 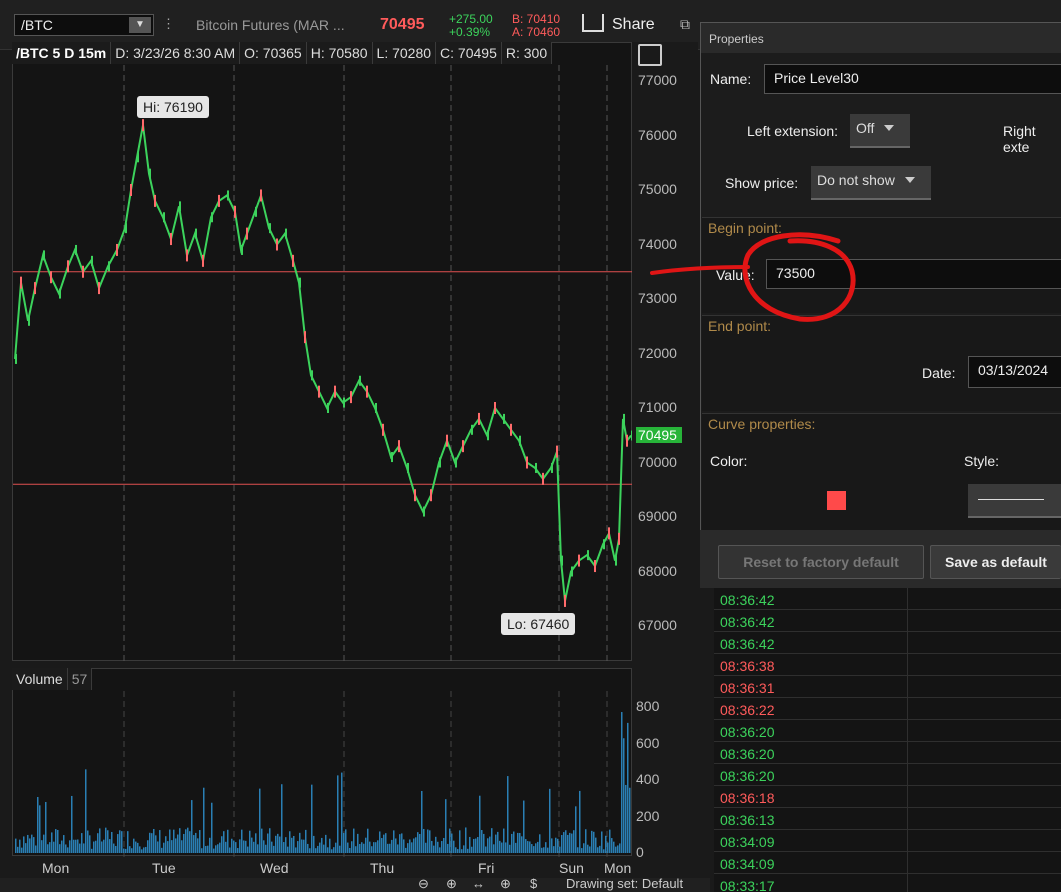 What do you see at coordinates (52, 679) in the screenshot?
I see `volume-legend: Volume 57` at bounding box center [52, 679].